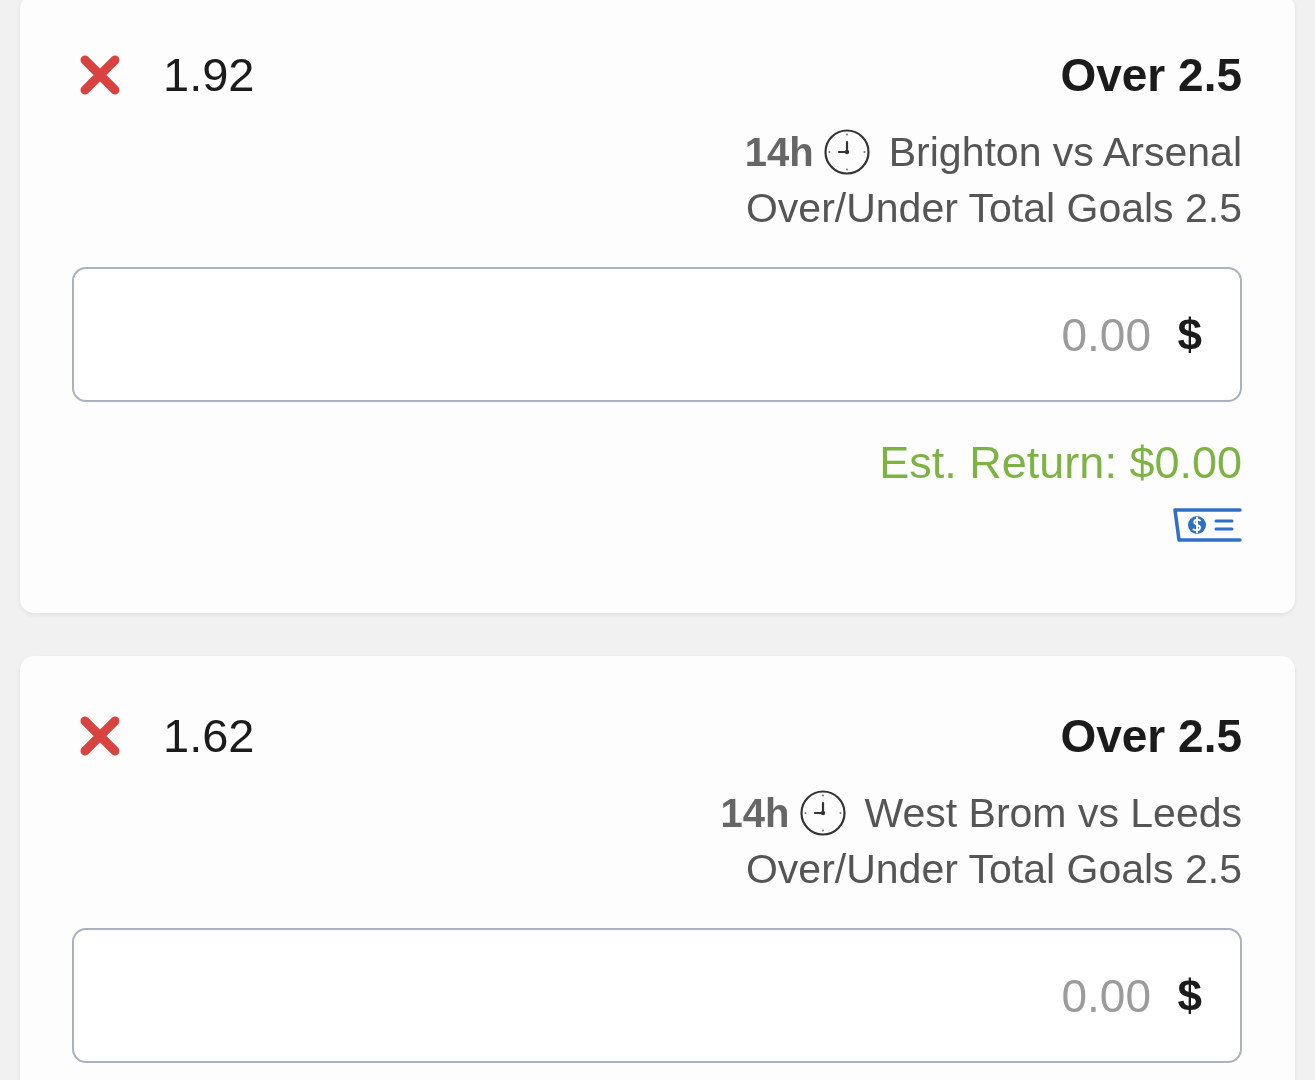 Image resolution: width=1315 pixels, height=1080 pixels. I want to click on cash-icon, so click(1207, 525).